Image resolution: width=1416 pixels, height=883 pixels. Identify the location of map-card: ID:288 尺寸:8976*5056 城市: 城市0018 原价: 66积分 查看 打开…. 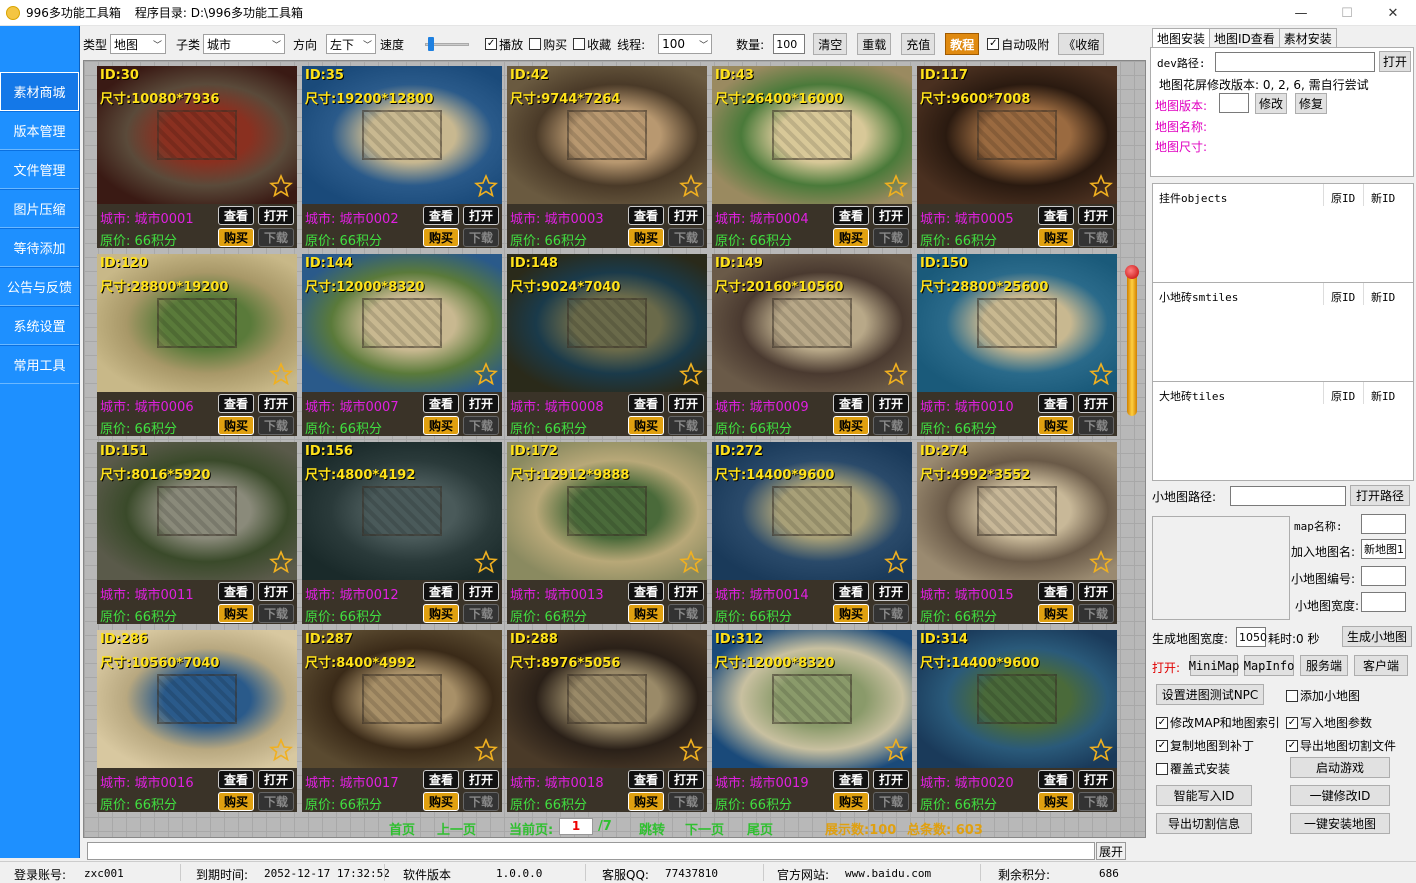
(607, 721).